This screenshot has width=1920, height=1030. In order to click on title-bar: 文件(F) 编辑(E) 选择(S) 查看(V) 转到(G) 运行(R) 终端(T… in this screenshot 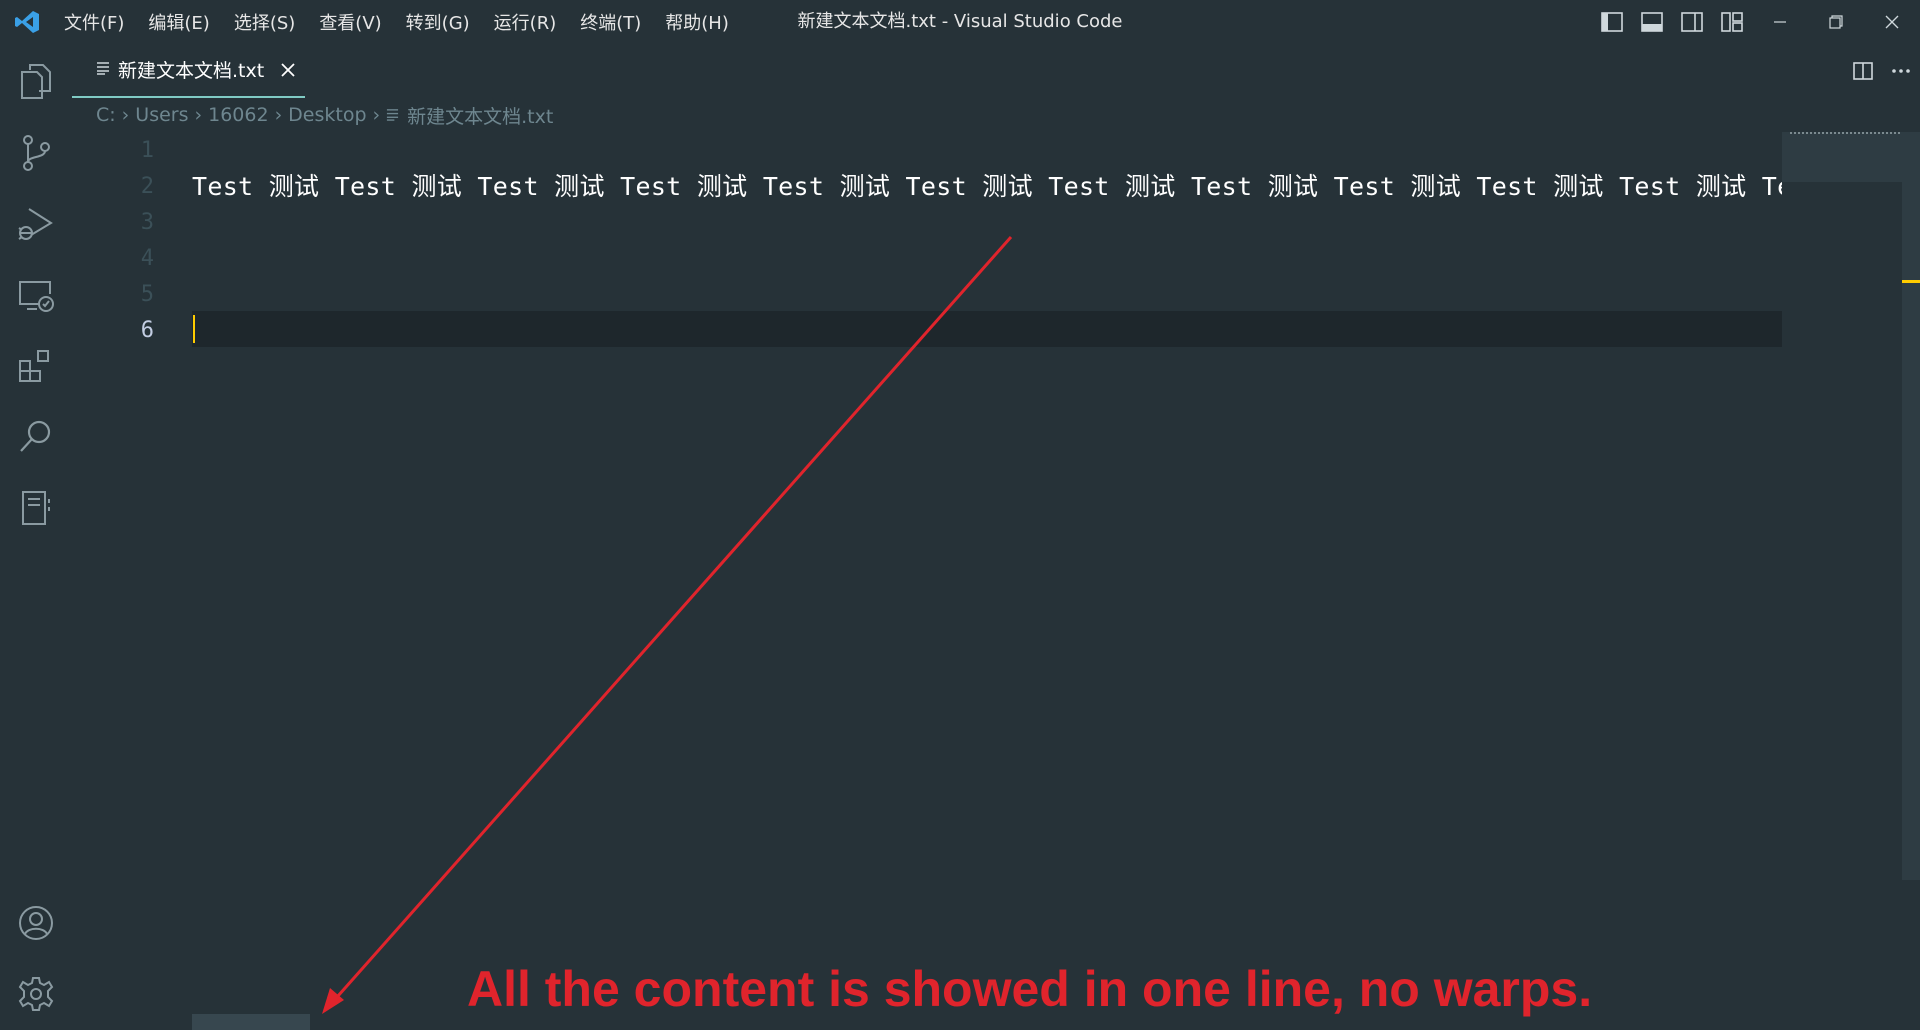, I will do `click(960, 21)`.